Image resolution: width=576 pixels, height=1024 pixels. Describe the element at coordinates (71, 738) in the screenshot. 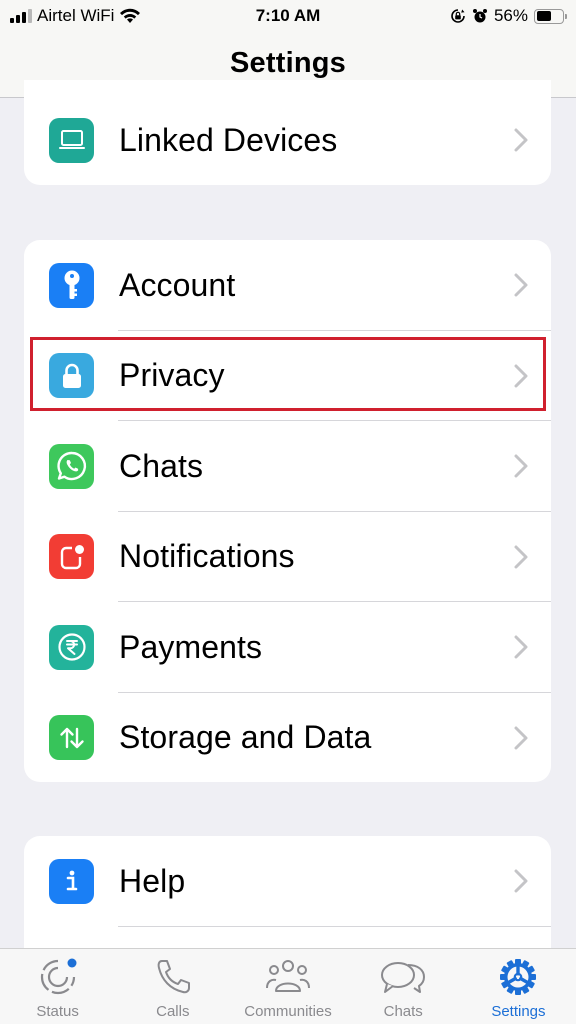

I see `arrows-up-down-icon` at that location.